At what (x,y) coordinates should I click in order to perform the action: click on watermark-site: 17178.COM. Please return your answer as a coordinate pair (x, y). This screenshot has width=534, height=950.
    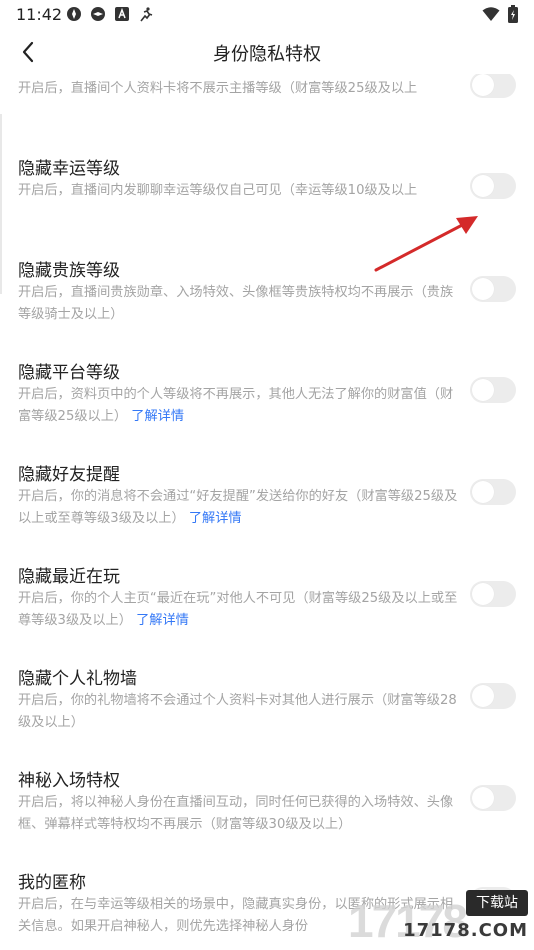
    Looking at the image, I should click on (465, 930).